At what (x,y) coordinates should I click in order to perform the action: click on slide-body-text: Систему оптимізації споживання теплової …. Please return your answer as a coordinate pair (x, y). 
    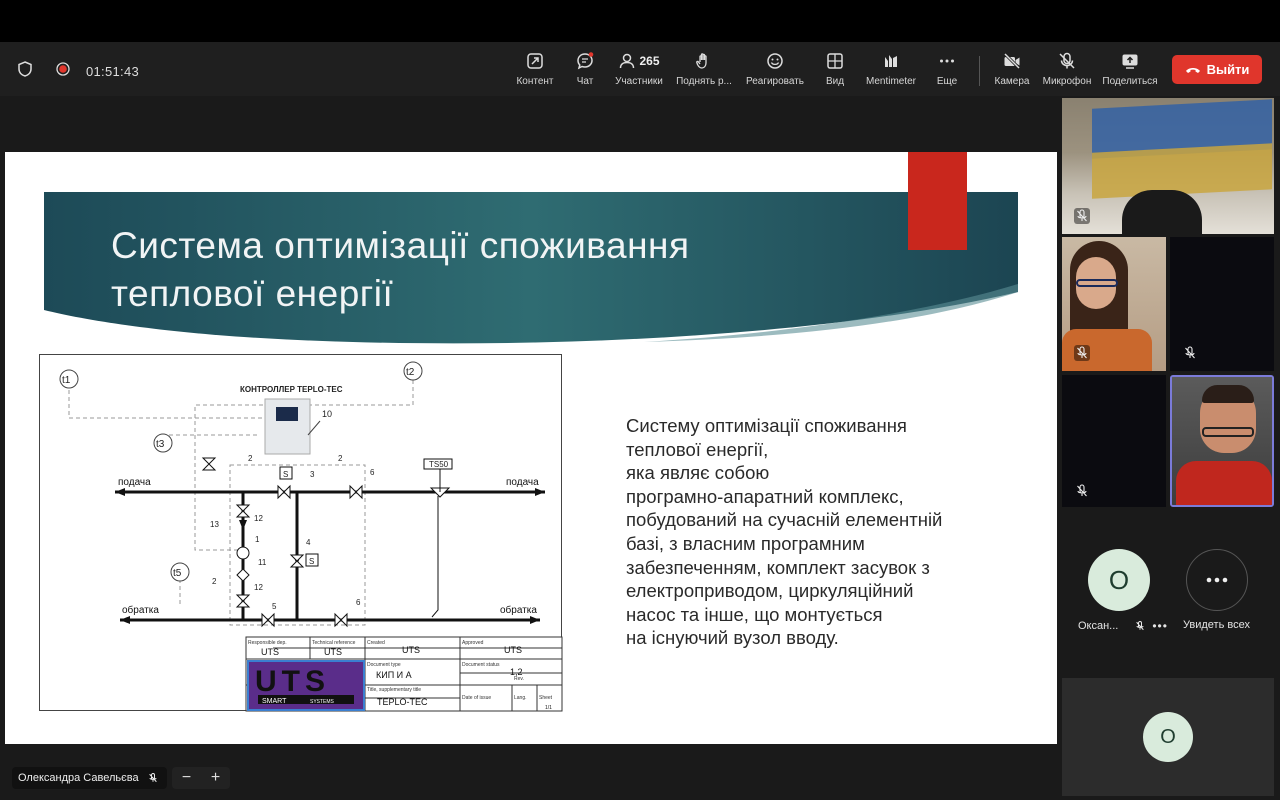
    Looking at the image, I should click on (784, 532).